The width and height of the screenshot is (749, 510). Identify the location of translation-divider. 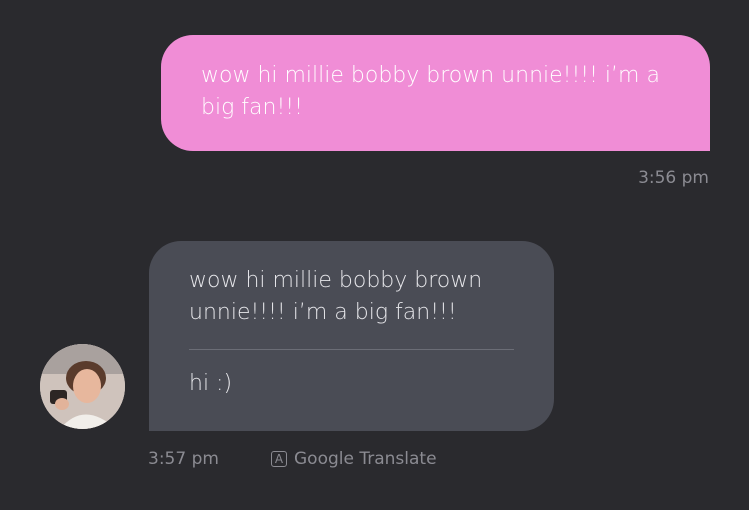
(351, 349).